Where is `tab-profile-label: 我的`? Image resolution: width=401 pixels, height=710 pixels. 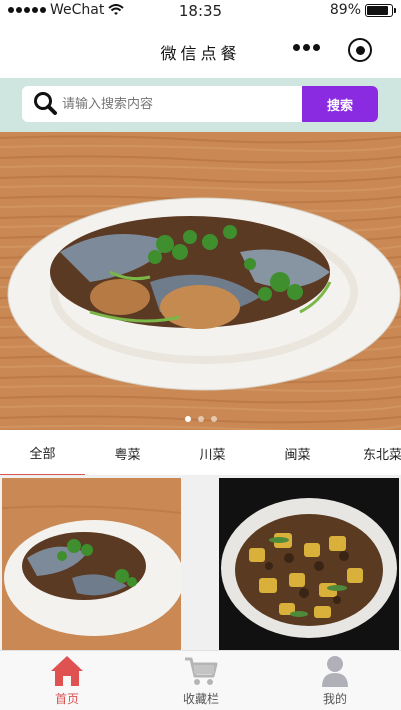 tab-profile-label: 我的 is located at coordinates (334, 699).